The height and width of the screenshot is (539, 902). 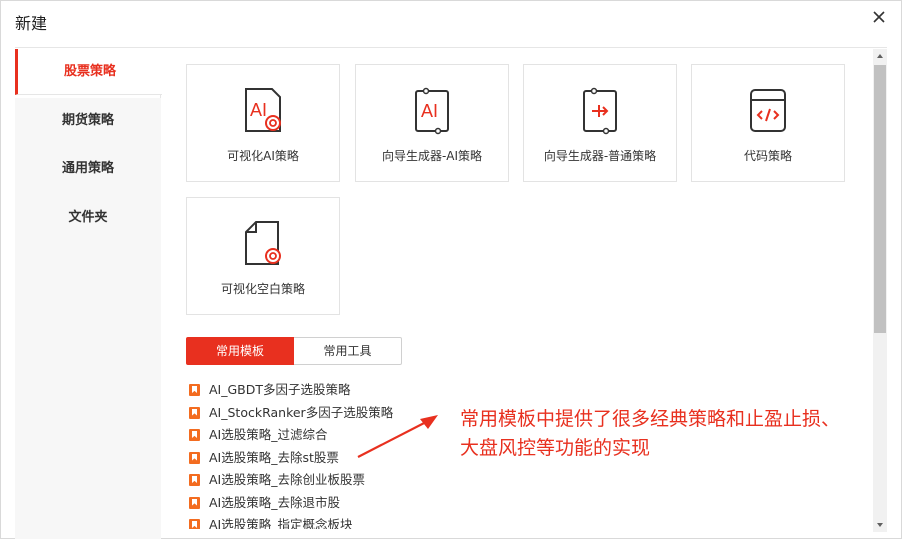 What do you see at coordinates (88, 294) in the screenshot?
I see `category-sidebar: 股票策略 期货策略 通用策略 文件夹` at bounding box center [88, 294].